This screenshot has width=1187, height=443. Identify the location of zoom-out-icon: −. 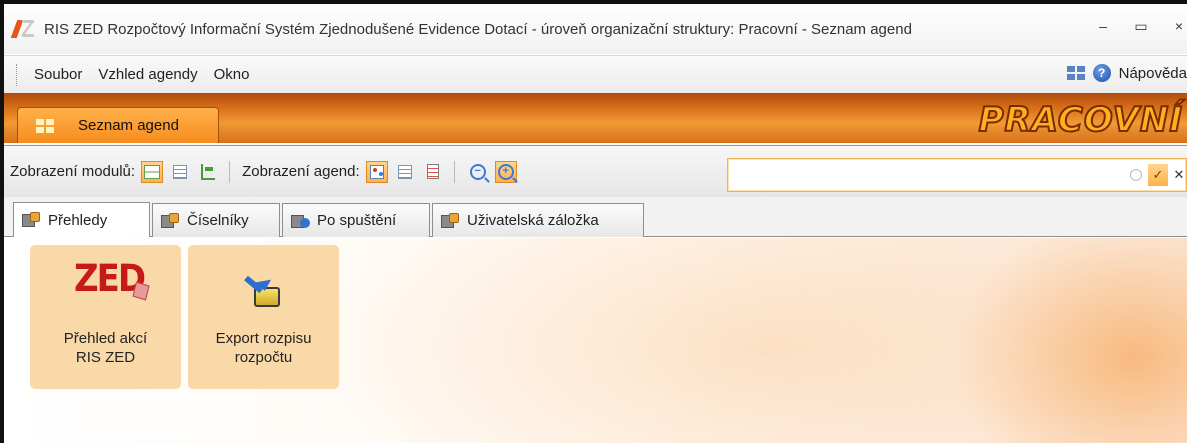
(477, 171).